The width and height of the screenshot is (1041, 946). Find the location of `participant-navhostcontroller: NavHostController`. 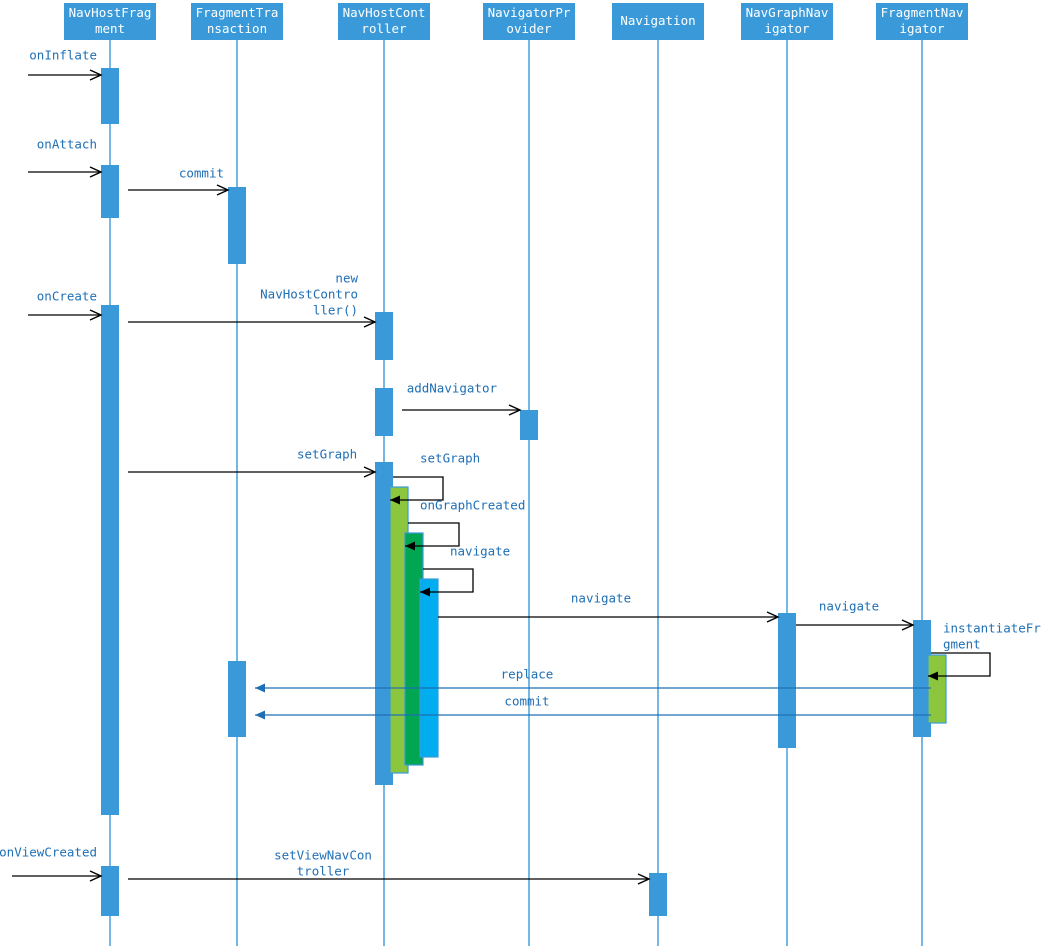

participant-navhostcontroller: NavHostController is located at coordinates (384, 21).